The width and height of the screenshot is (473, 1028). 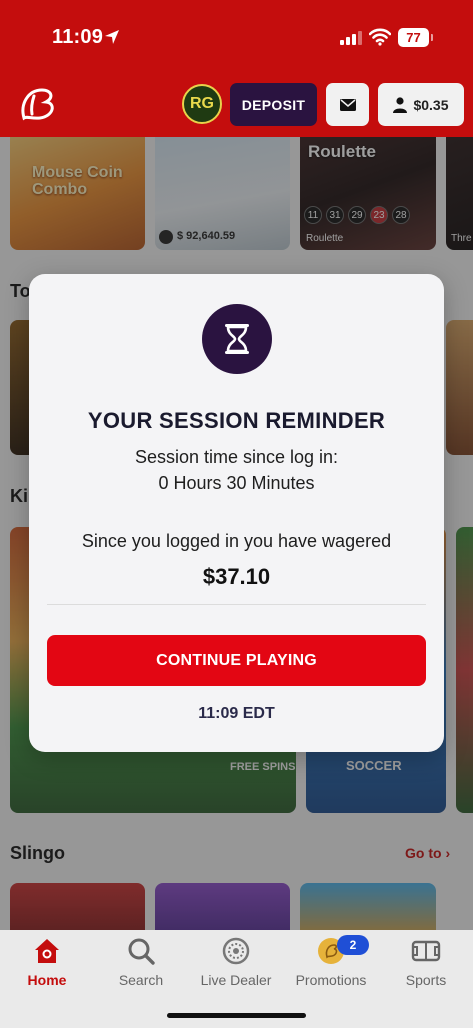 I want to click on account-balance-button: $0.35, so click(x=421, y=104).